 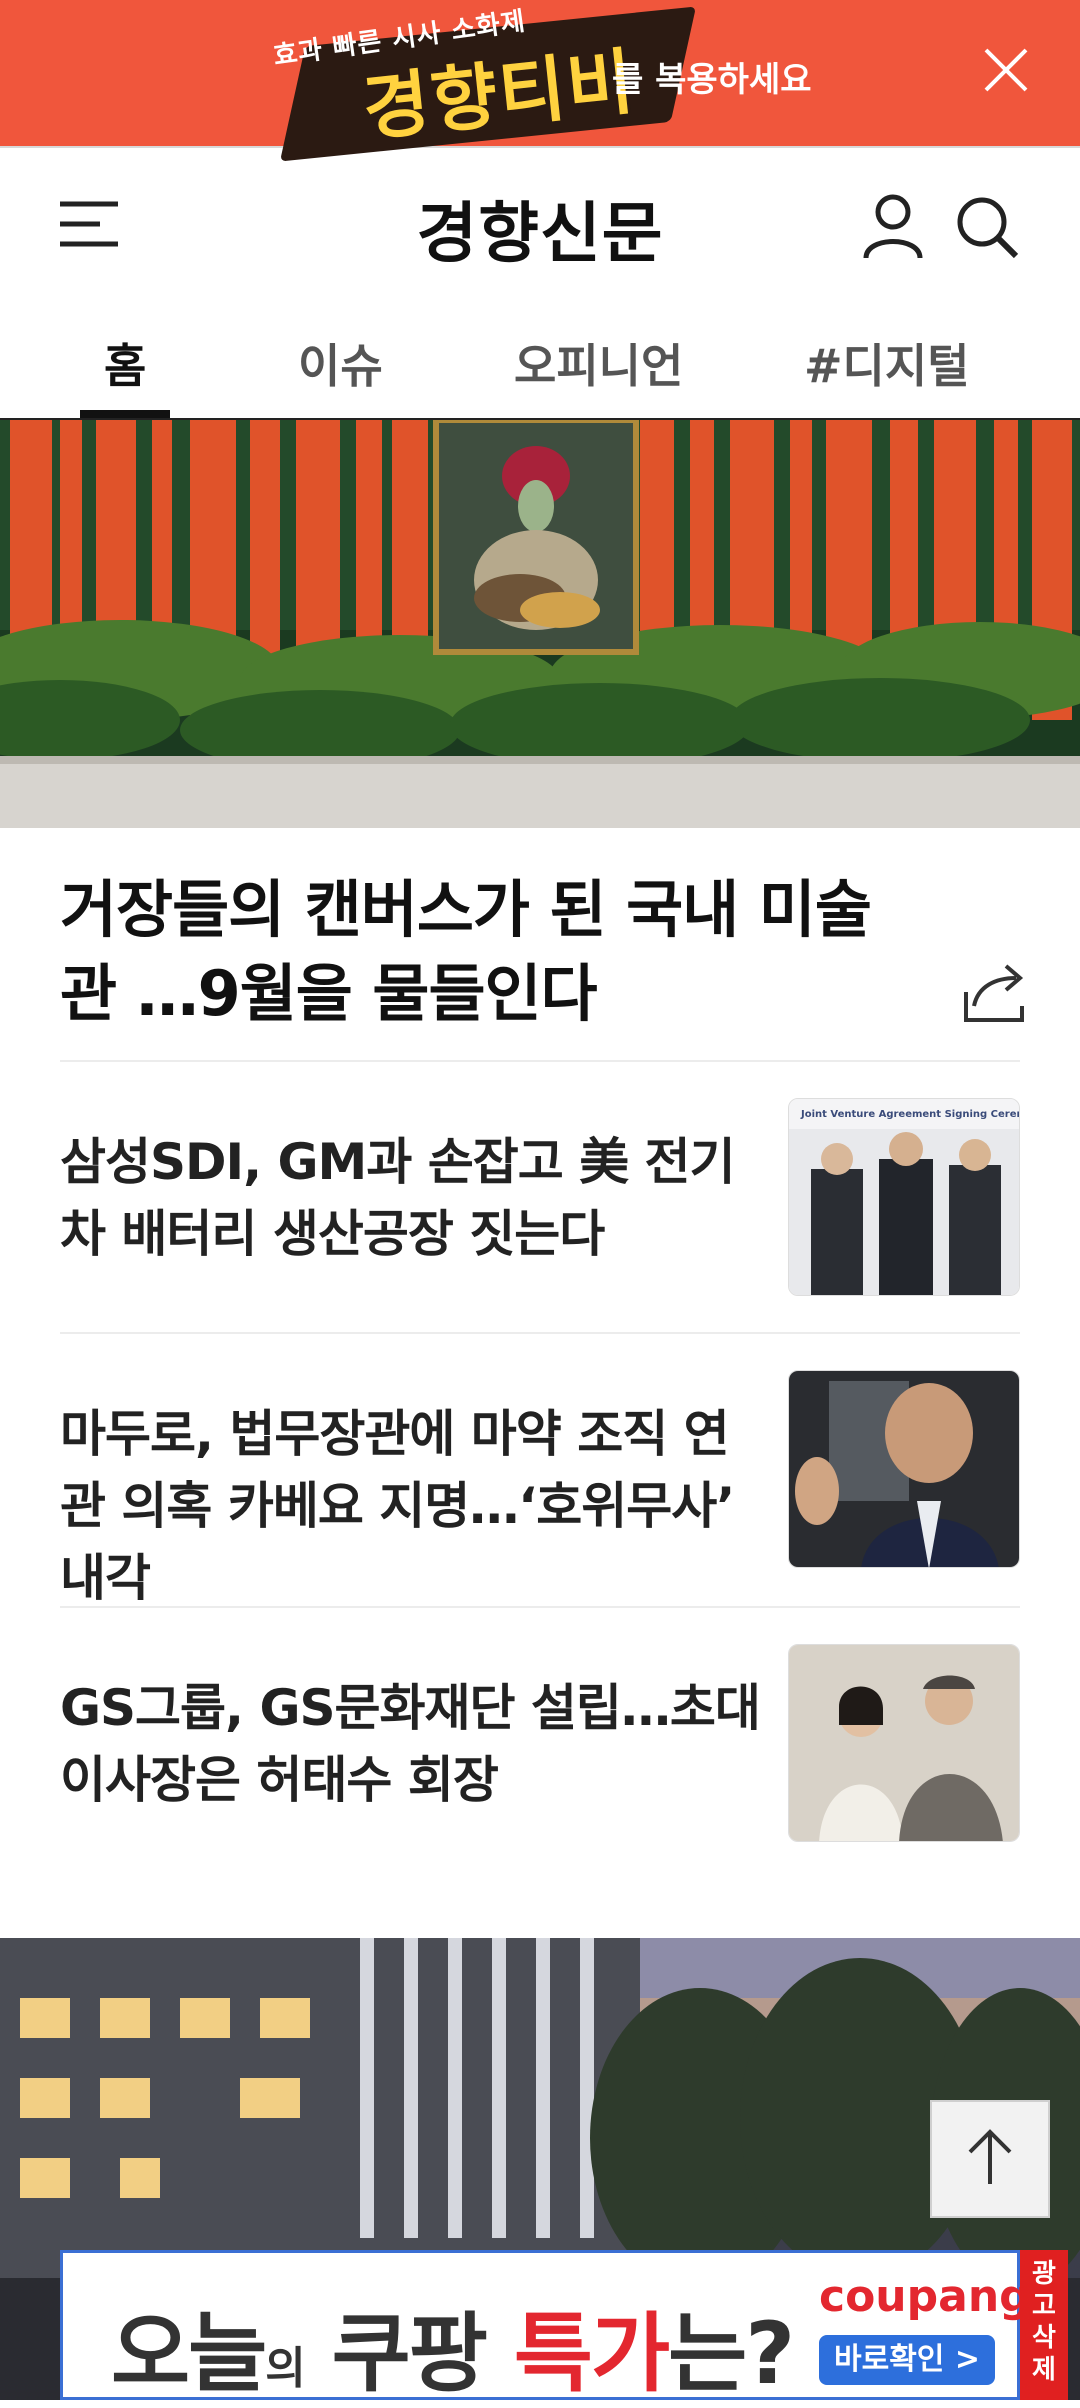 I want to click on hero-headline: 거장들의 캔버스가 된 국내 미술관 …9월을 물들인다, so click(x=490, y=952).